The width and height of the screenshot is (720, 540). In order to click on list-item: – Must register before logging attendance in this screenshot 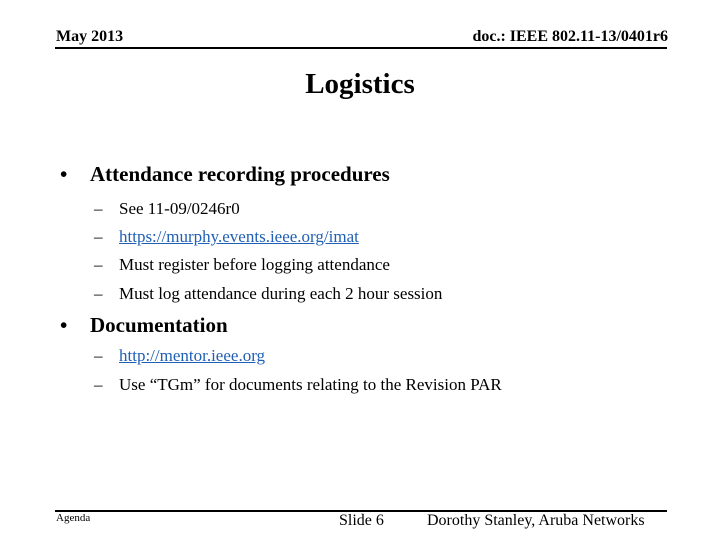, I will do `click(242, 265)`.